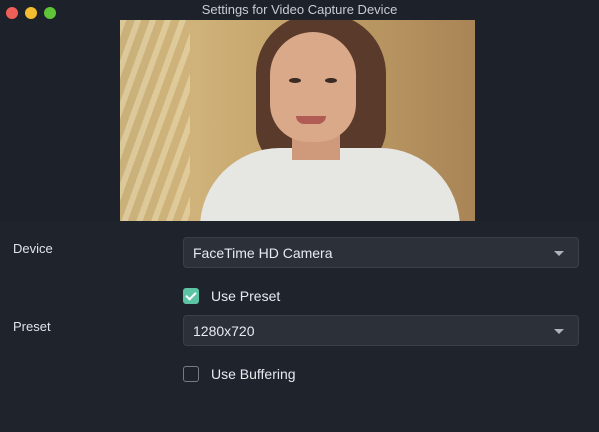  I want to click on window-title: Settings for Video Capture Device, so click(299, 9).